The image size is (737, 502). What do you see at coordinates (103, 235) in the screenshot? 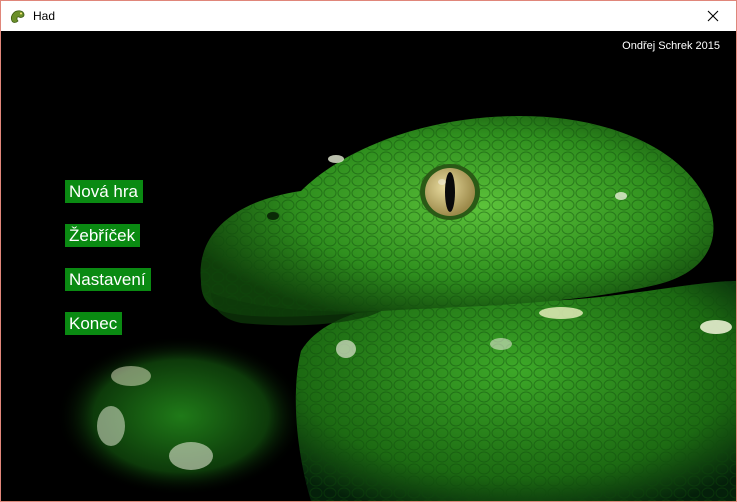
I see `leaderboard-button: Žebříček` at bounding box center [103, 235].